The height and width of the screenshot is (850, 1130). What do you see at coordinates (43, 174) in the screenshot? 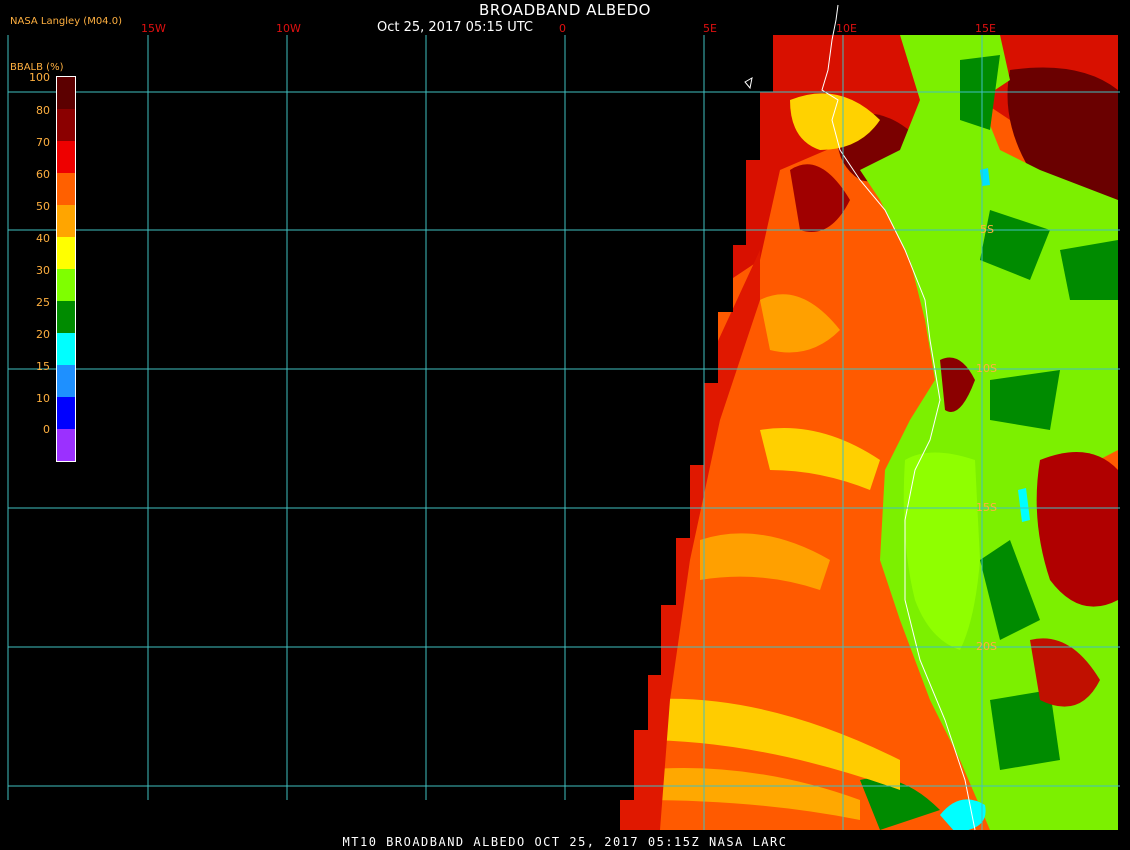
I see `legend-tick-label: 60` at bounding box center [43, 174].